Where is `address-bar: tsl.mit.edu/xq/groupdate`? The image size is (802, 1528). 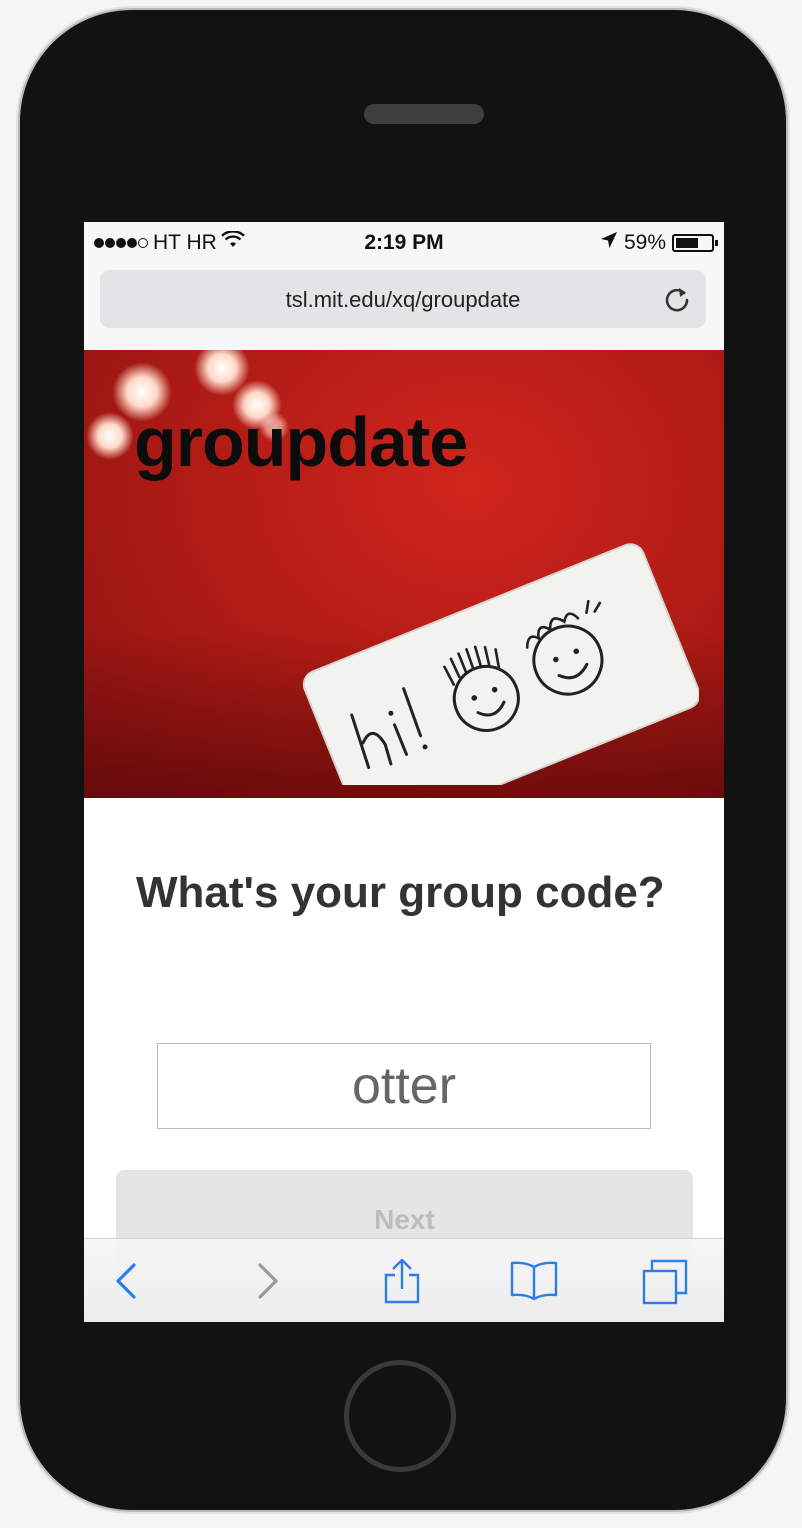 address-bar: tsl.mit.edu/xq/groupdate is located at coordinates (403, 299).